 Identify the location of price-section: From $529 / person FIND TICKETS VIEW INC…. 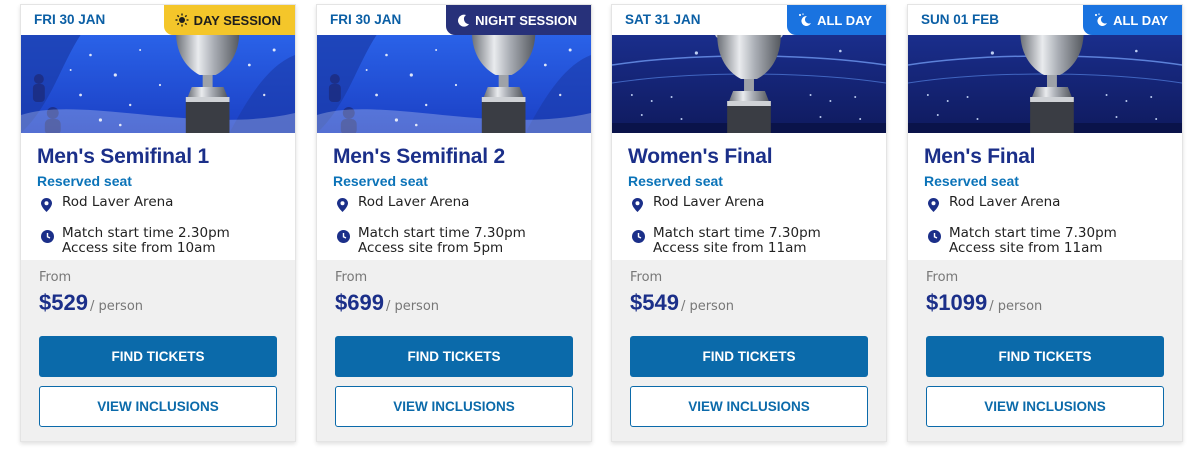
(158, 350).